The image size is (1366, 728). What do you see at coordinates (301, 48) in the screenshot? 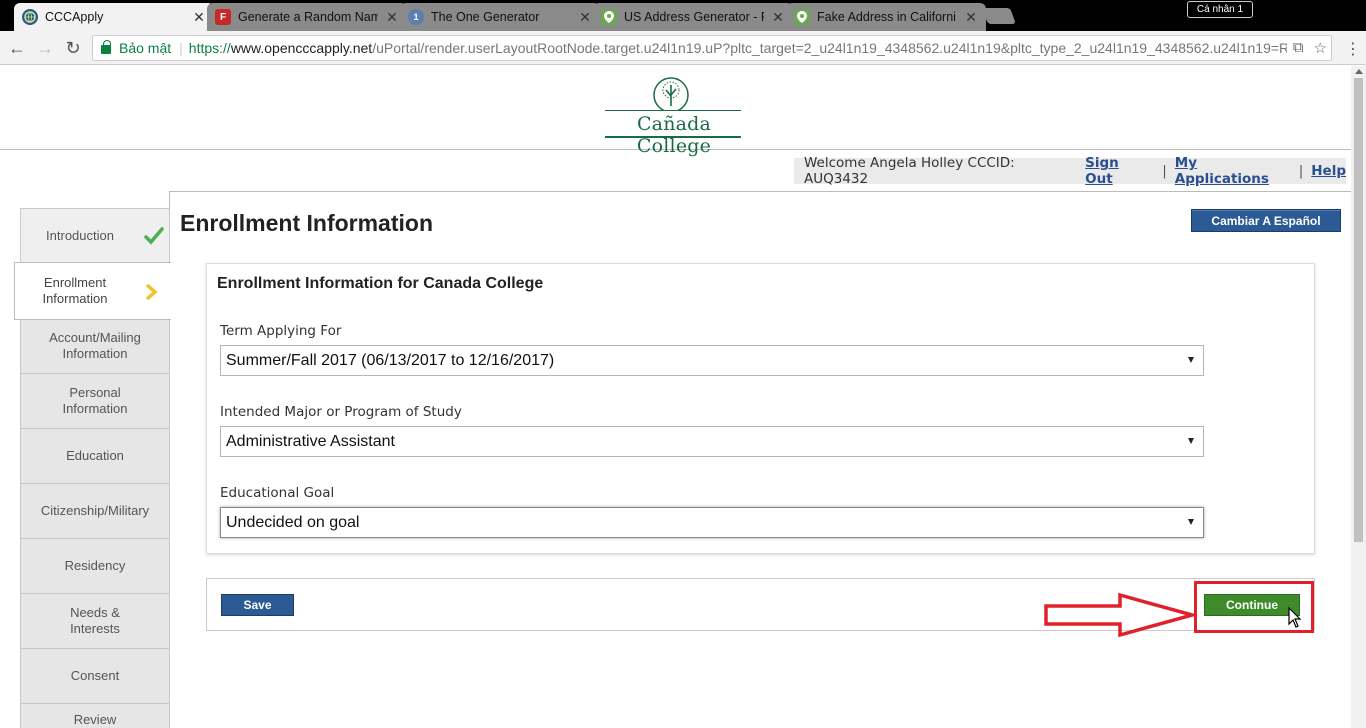
I see `url-host: www.opencccapply.net` at bounding box center [301, 48].